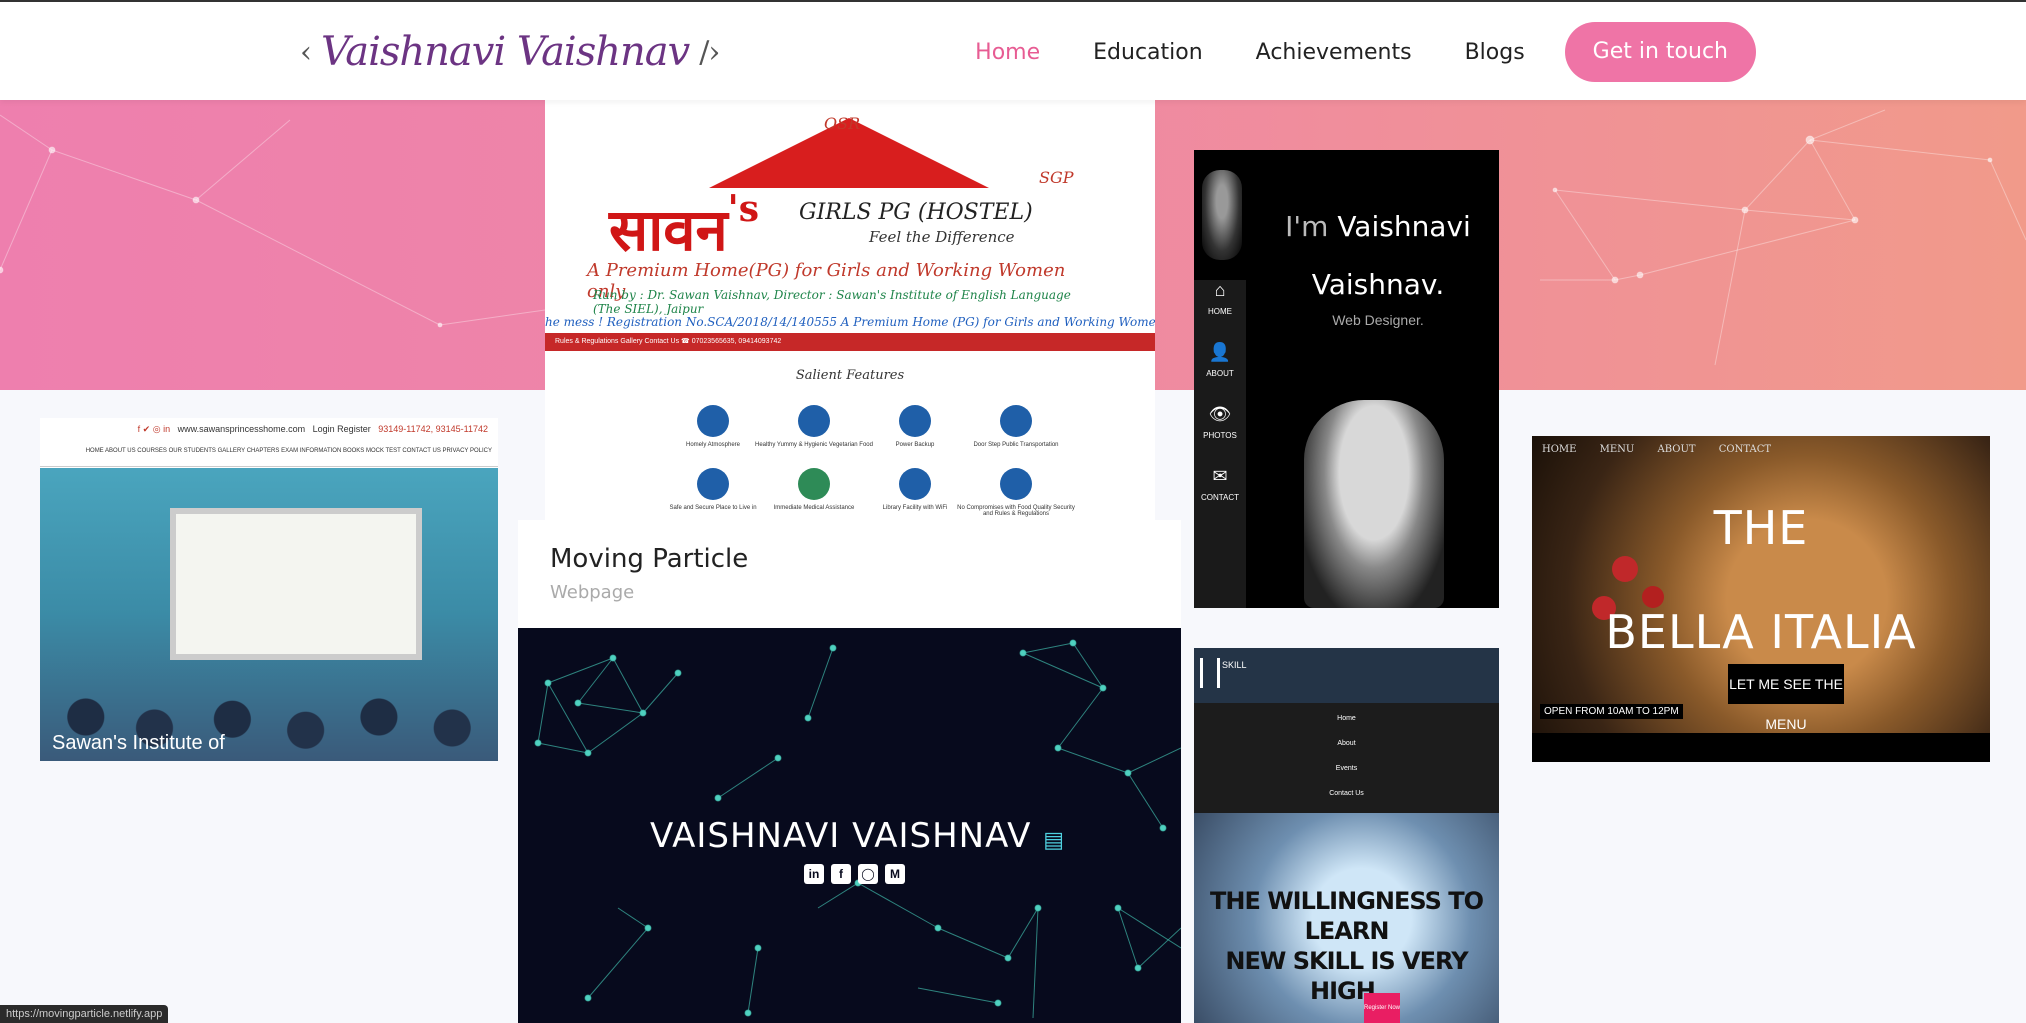 The width and height of the screenshot is (2026, 1023). I want to click on skill-headline-1: THE WILLINGNESS TO LEARN, so click(1346, 916).